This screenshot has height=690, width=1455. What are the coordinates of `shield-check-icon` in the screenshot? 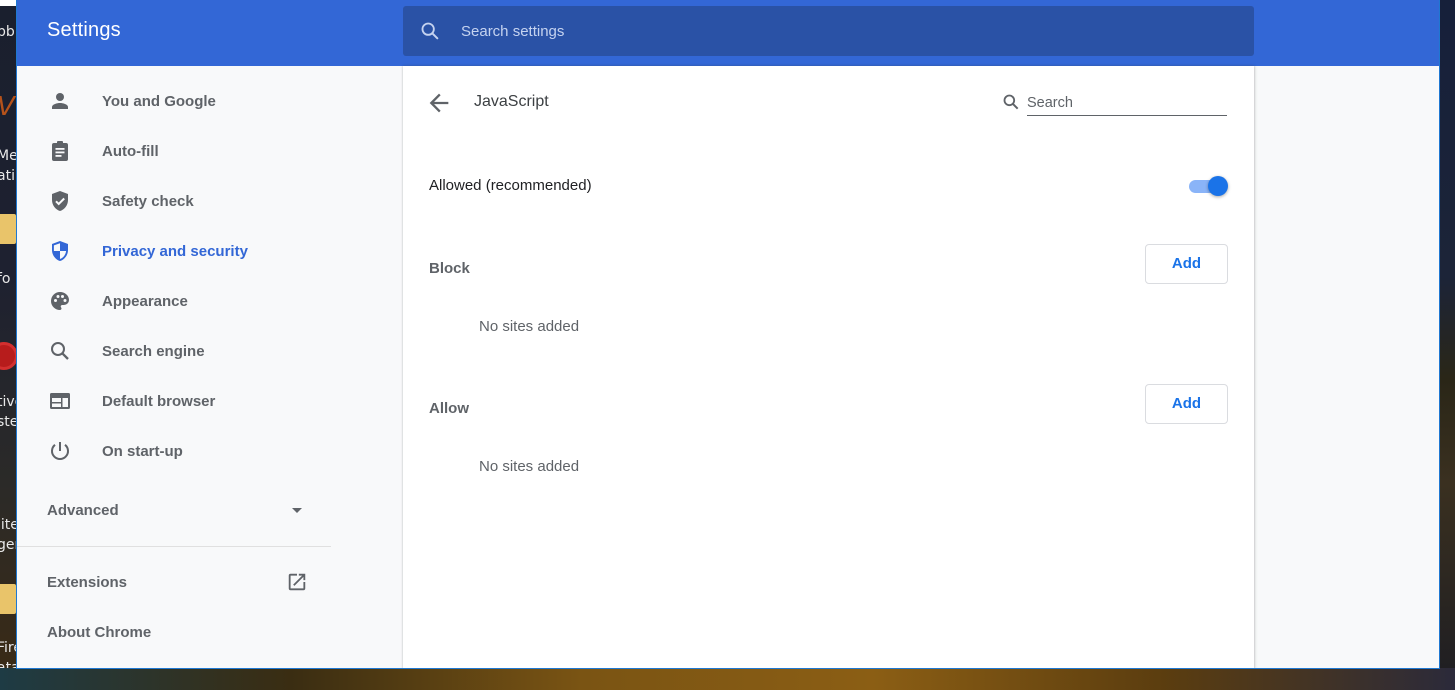 It's located at (60, 201).